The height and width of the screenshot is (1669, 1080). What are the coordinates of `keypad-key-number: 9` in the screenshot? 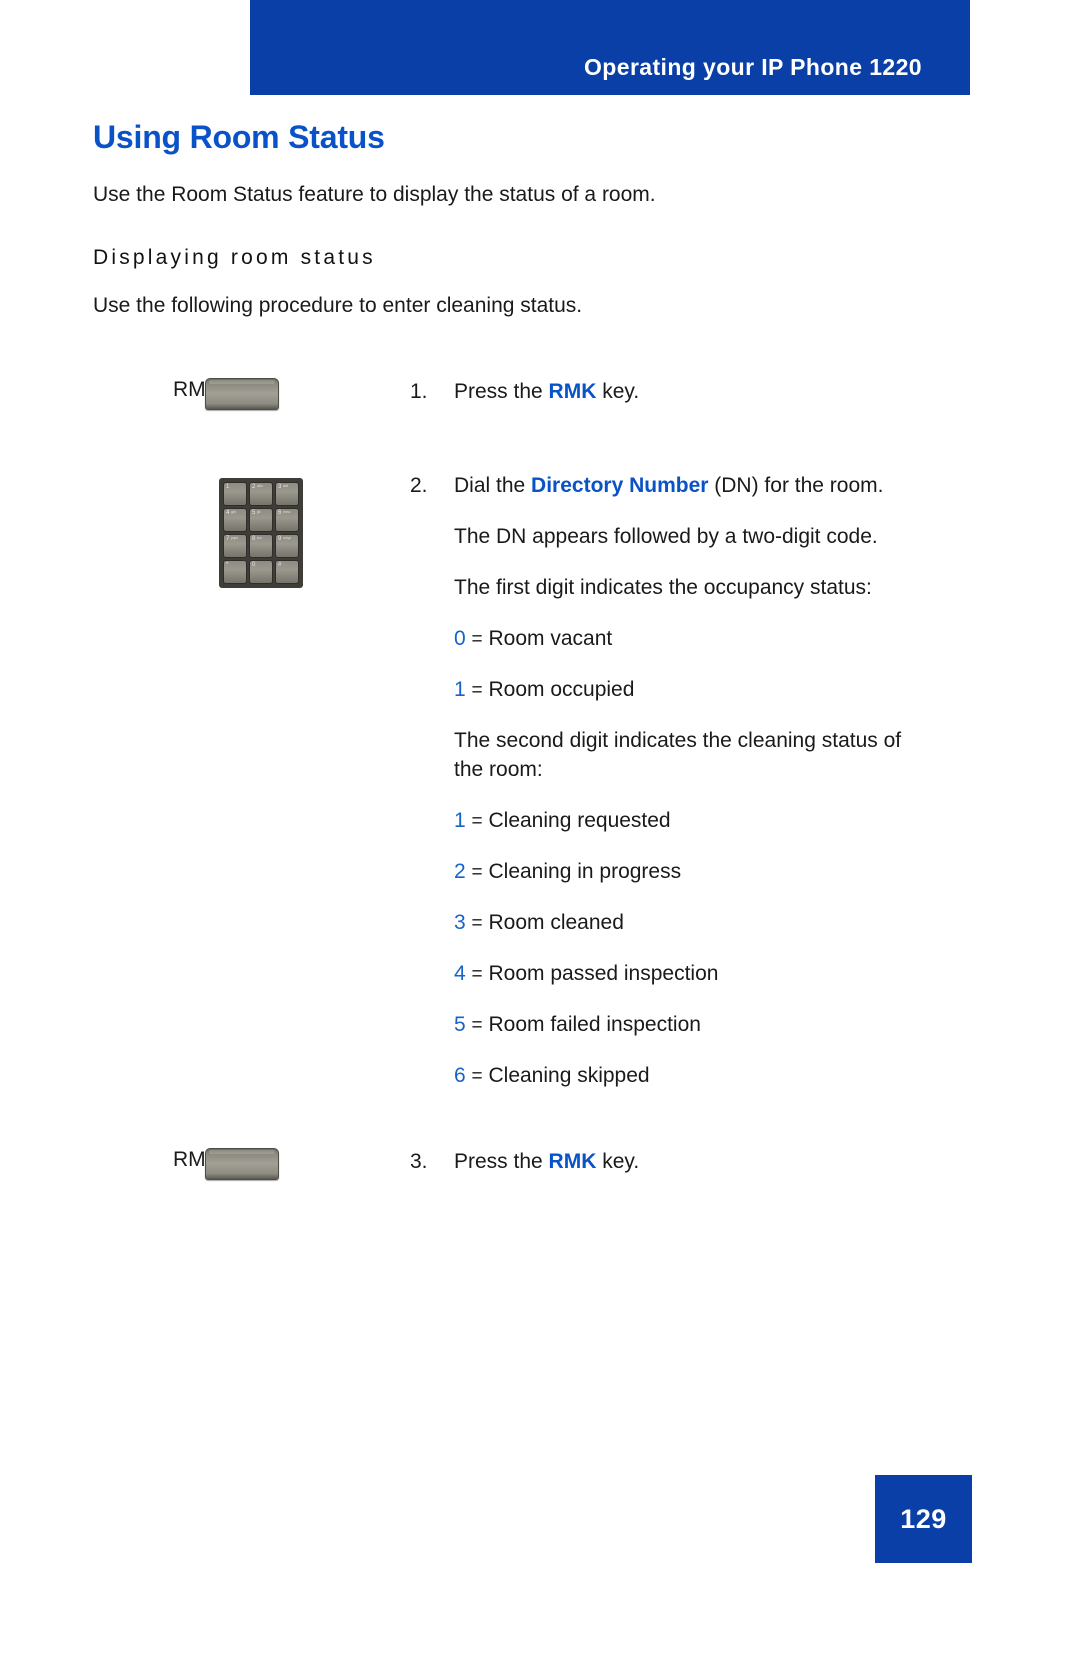 It's located at (280, 538).